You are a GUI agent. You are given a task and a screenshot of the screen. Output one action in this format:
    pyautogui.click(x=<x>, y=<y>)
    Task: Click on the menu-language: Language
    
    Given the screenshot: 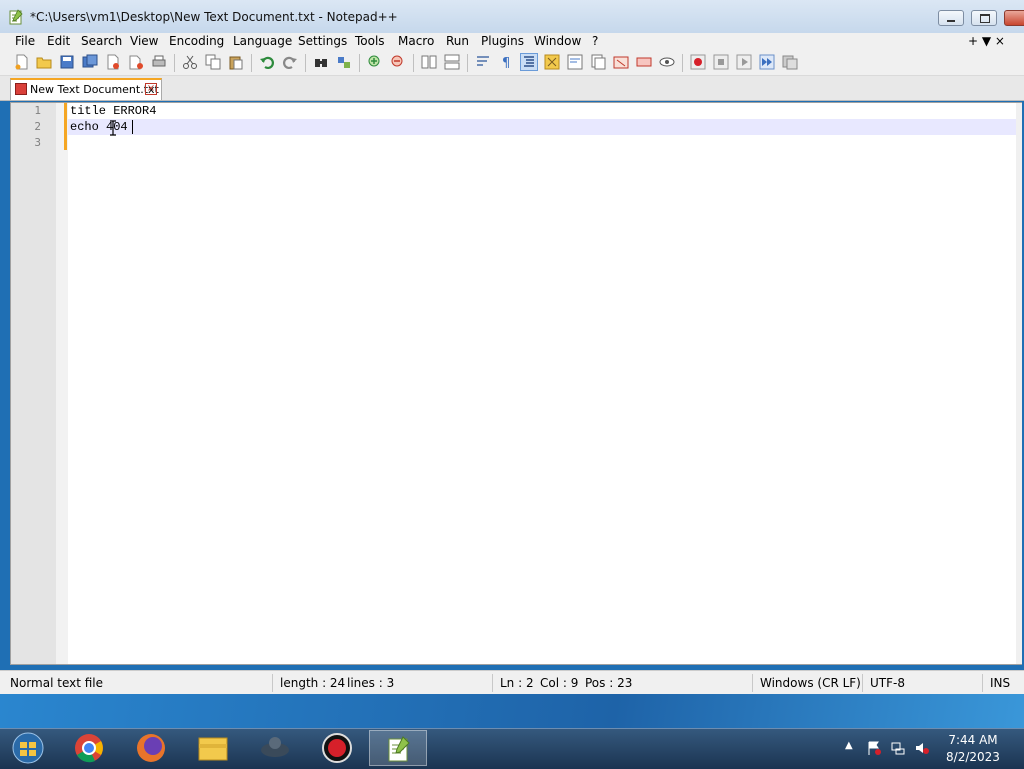 What is the action you would take?
    pyautogui.click(x=262, y=41)
    